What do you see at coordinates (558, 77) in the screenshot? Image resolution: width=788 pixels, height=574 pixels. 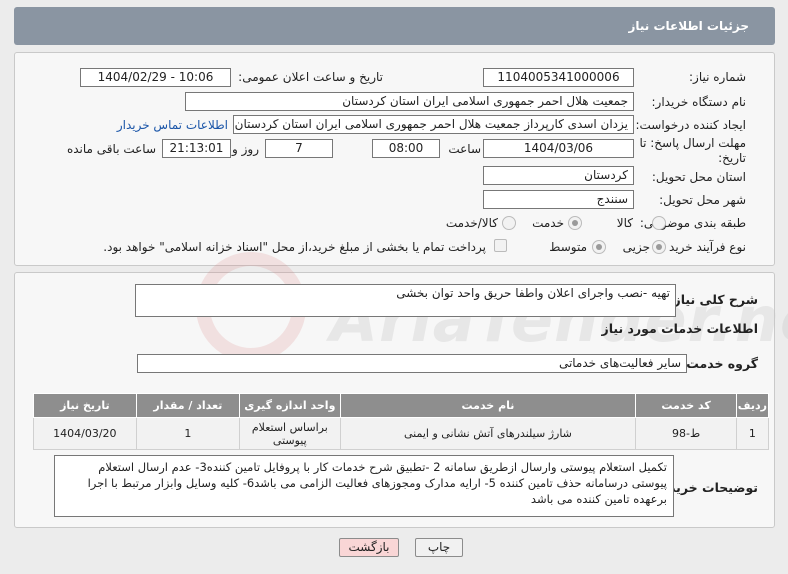 I see `need-number-field: 1104005341000006` at bounding box center [558, 77].